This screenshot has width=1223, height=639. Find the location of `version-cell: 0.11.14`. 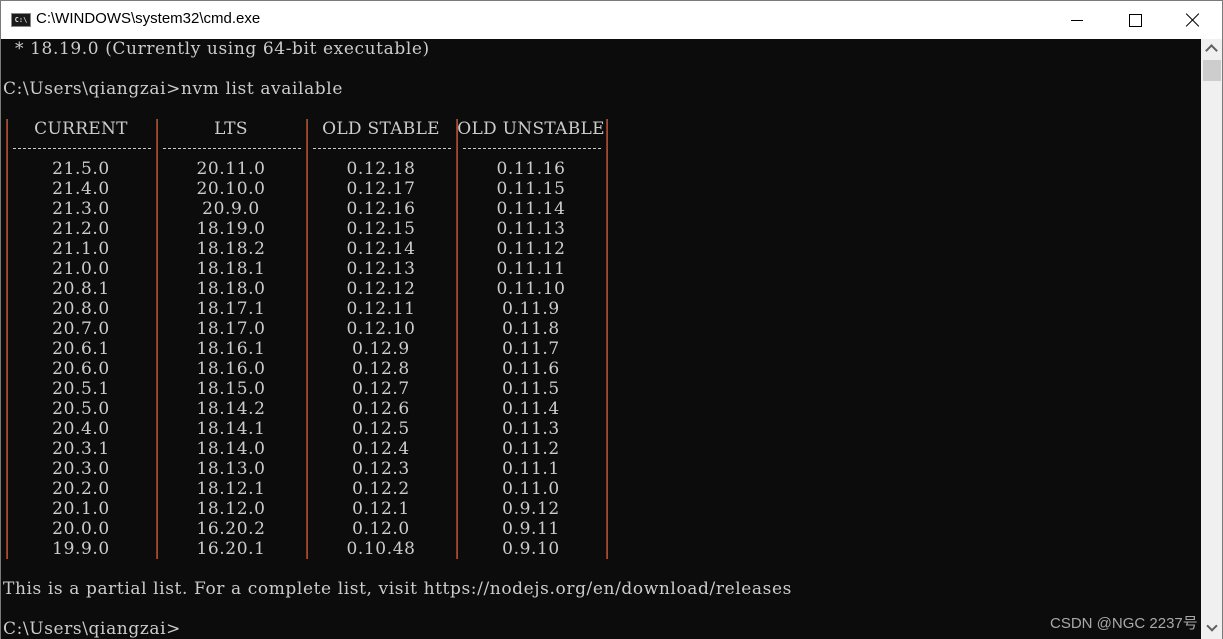

version-cell: 0.11.14 is located at coordinates (531, 209).